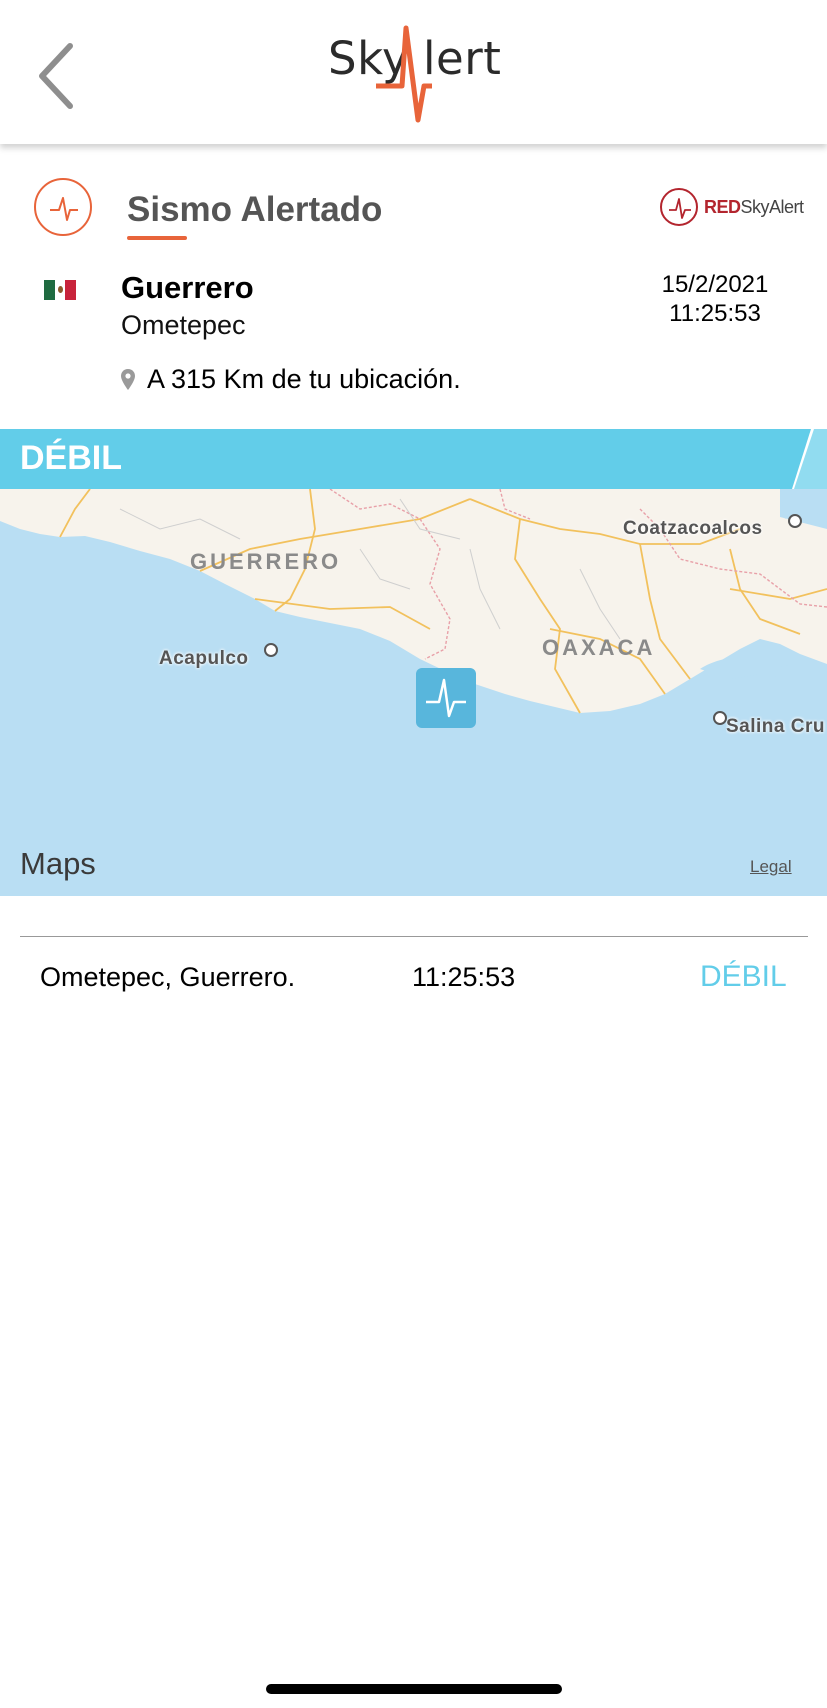 Image resolution: width=827 pixels, height=1708 pixels. Describe the element at coordinates (693, 528) in the screenshot. I see `city-label-coatzacoalcos: Coatzacoalcos` at that location.